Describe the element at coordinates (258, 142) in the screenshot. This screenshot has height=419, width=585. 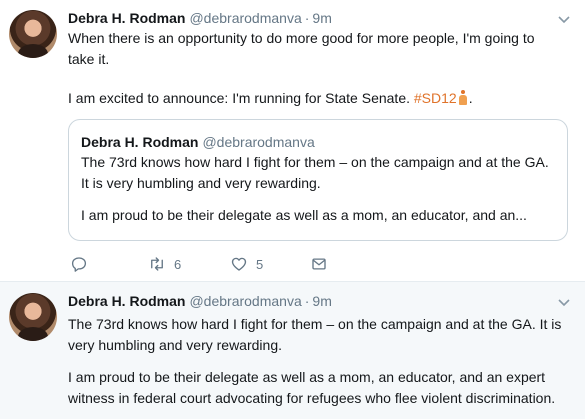
I see `quoted-author-handle: @debrarodmanva` at that location.